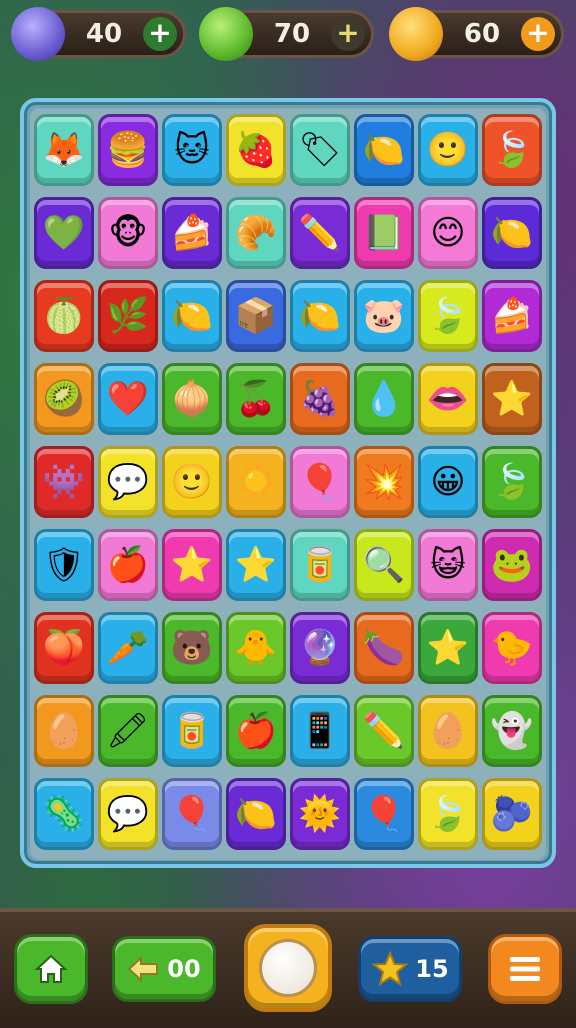  Describe the element at coordinates (448, 565) in the screenshot. I see `tile: 😺` at that location.